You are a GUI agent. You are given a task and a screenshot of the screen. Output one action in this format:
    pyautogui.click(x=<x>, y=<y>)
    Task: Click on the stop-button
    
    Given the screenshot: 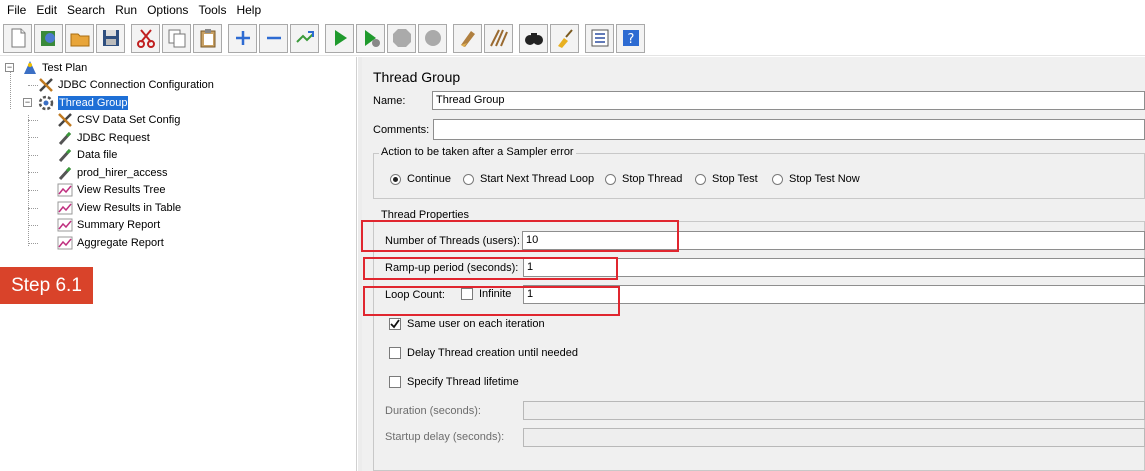 What is the action you would take?
    pyautogui.click(x=401, y=38)
    